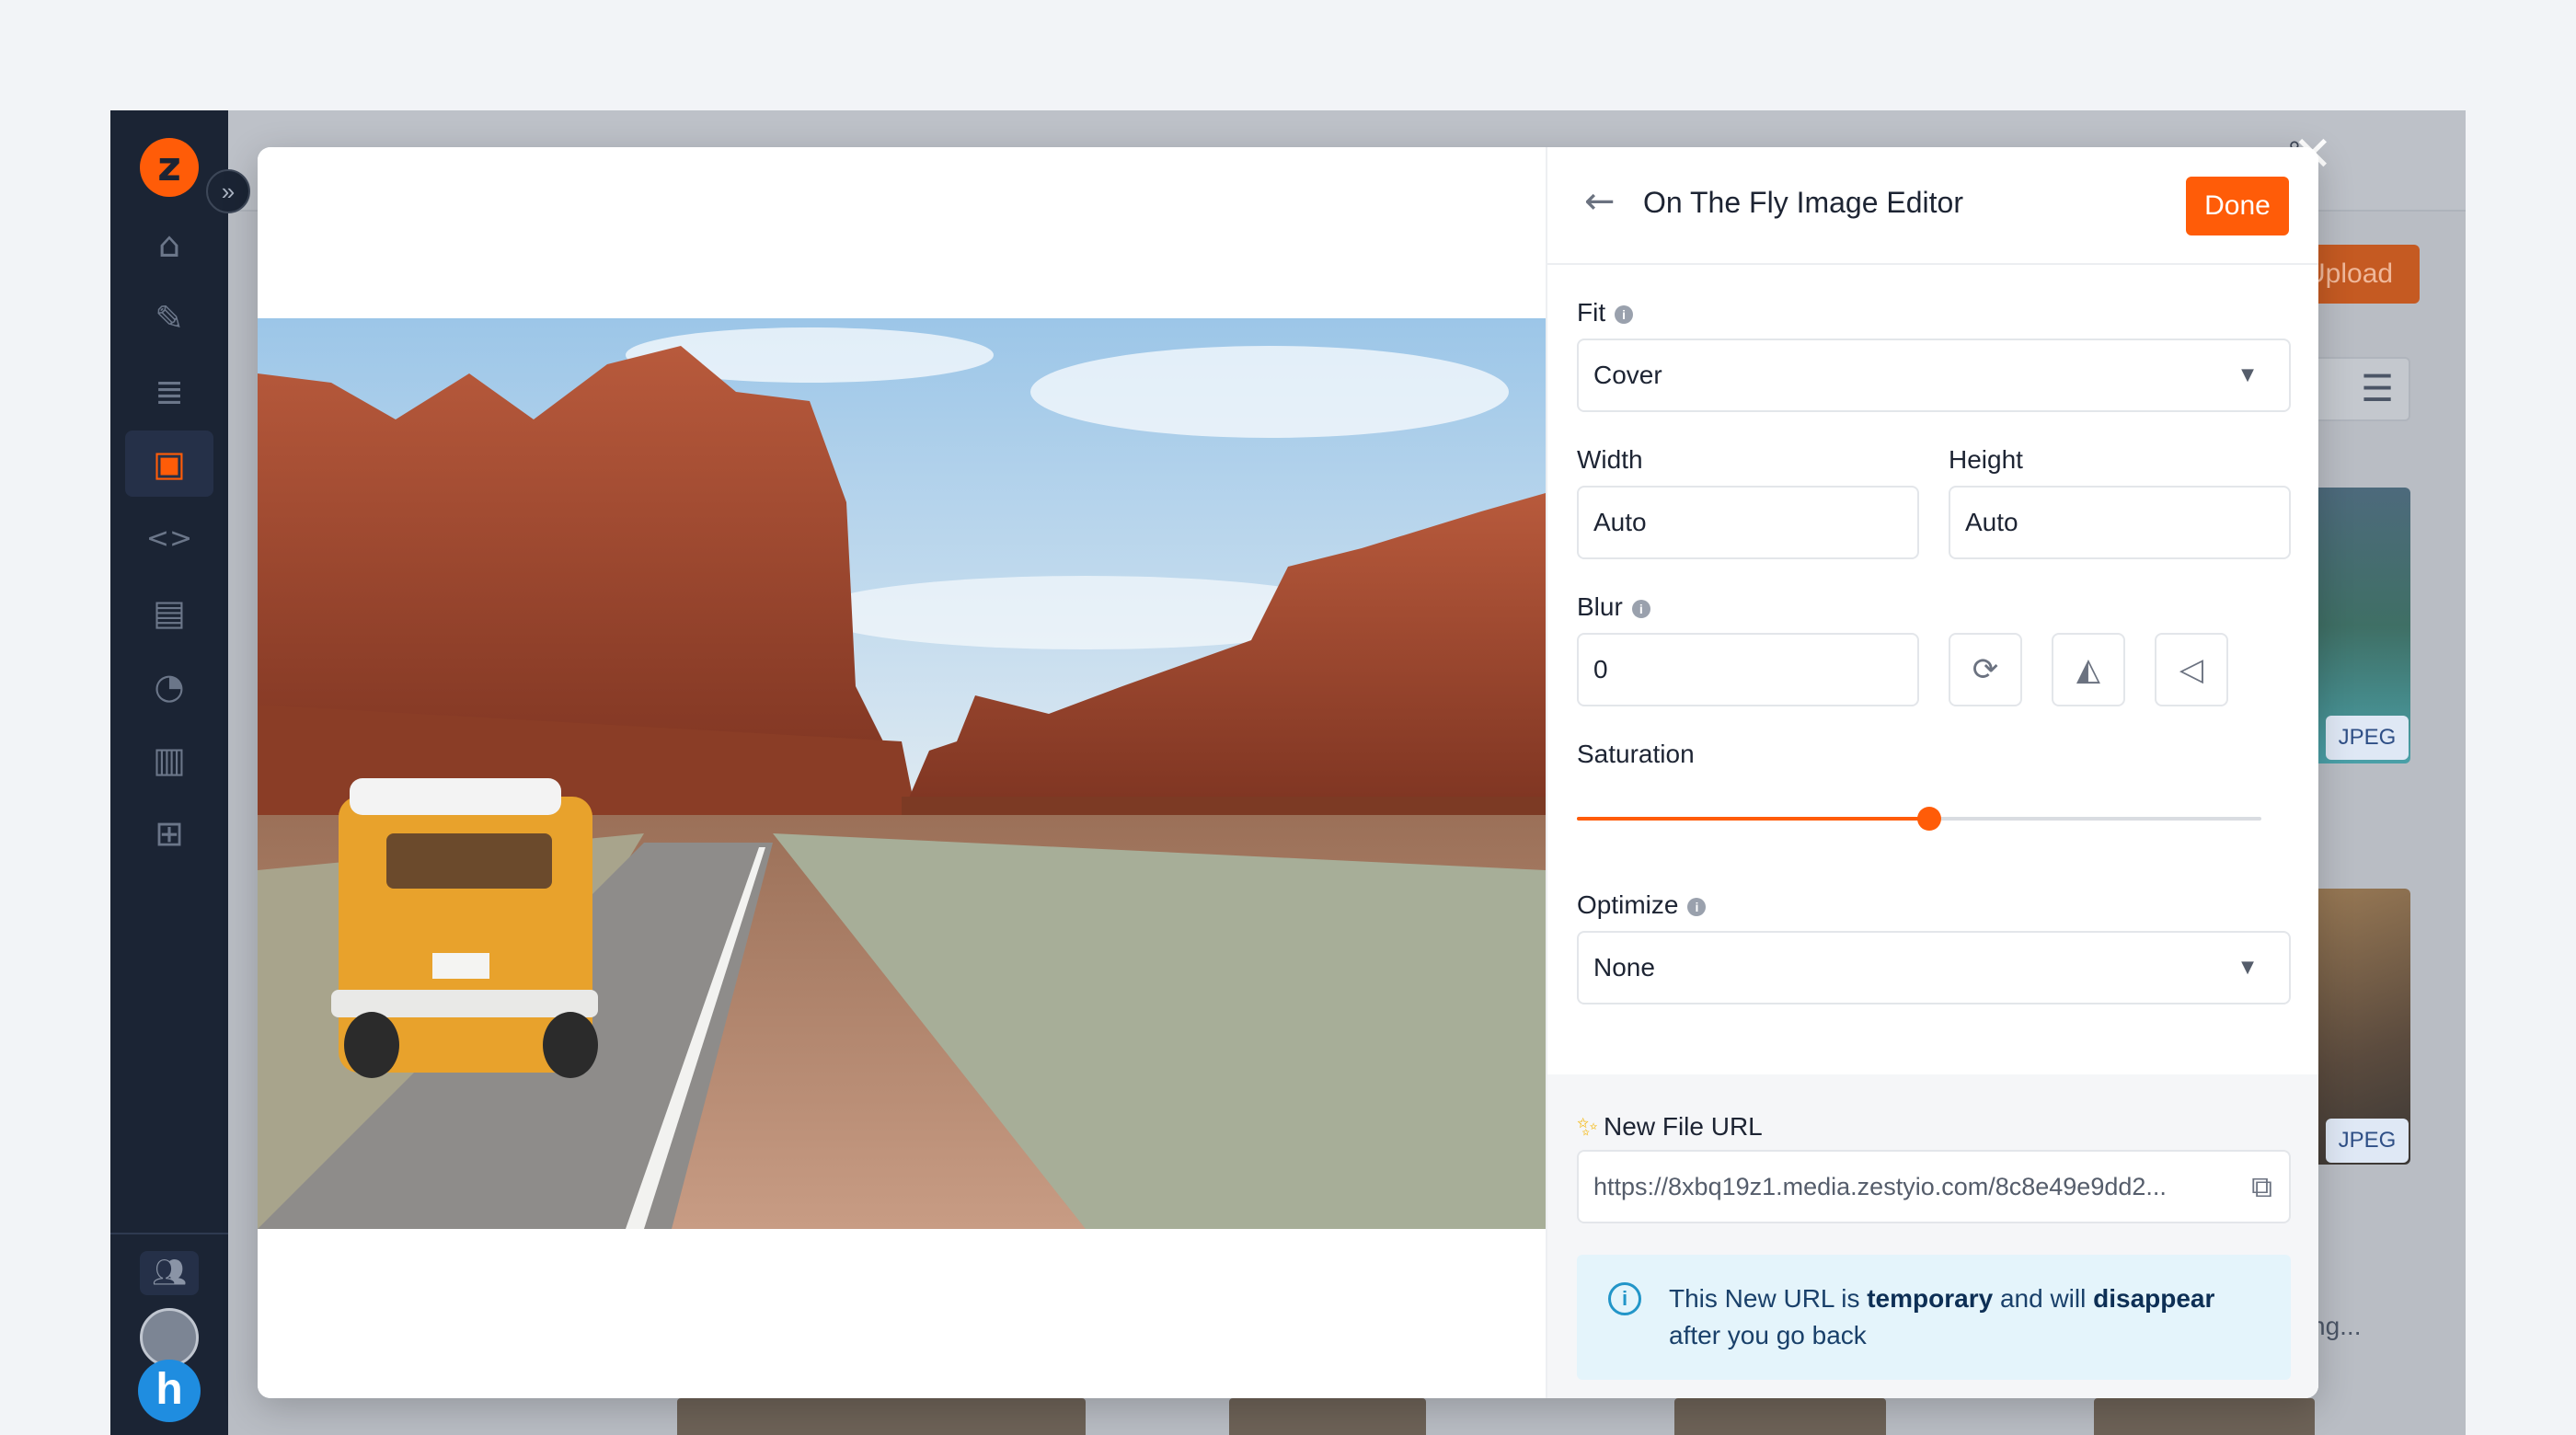 The image size is (2576, 1435). I want to click on optimize-value: None, so click(1624, 967).